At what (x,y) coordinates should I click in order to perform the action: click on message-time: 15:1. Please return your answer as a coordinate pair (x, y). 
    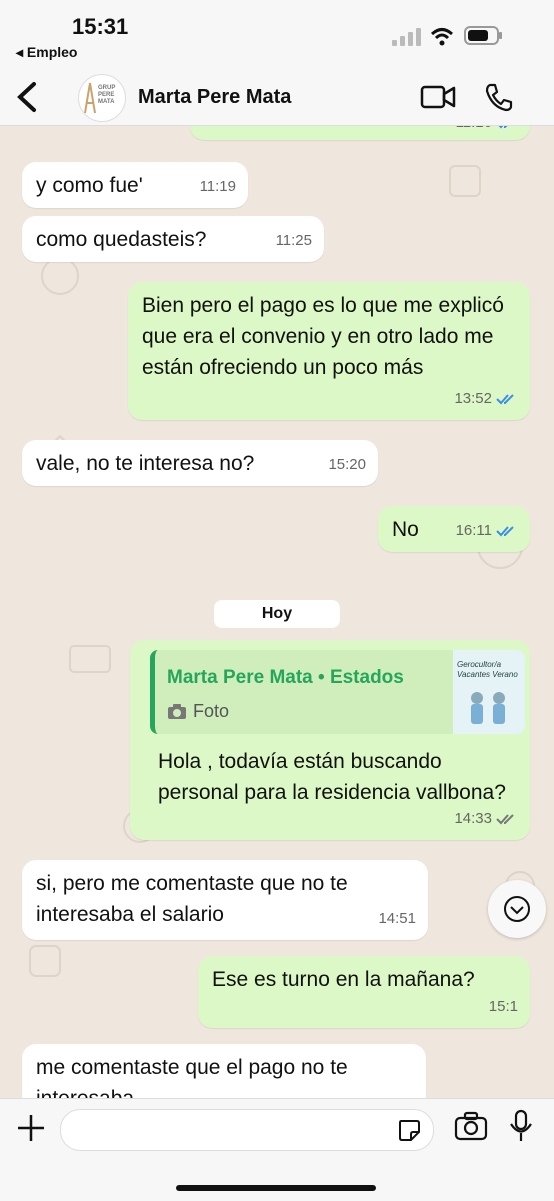
    Looking at the image, I should click on (503, 1006).